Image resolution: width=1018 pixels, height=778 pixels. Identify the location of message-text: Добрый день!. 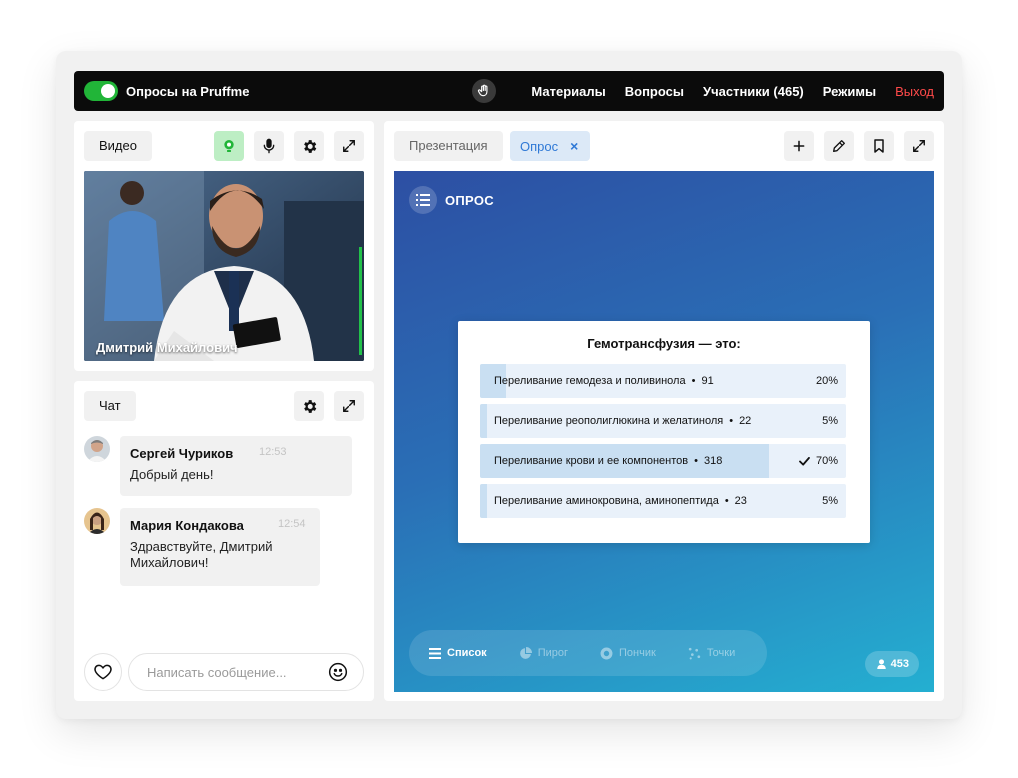
(172, 474).